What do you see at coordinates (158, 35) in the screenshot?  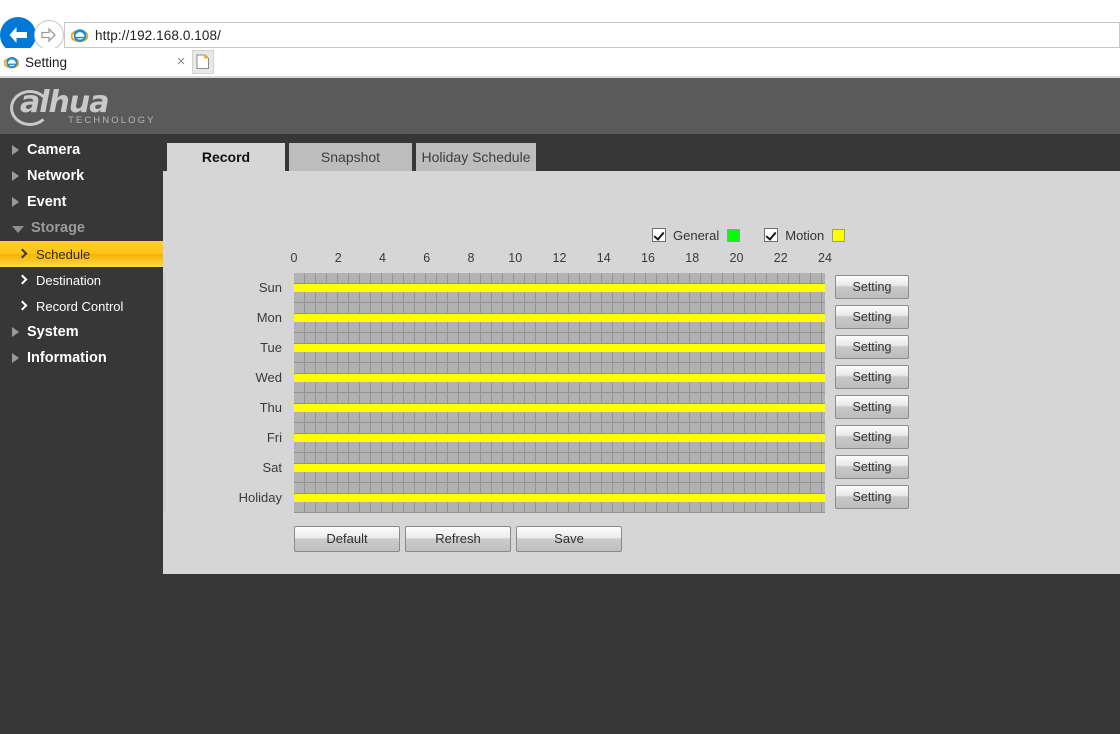 I see `address-text: http://192.168.0.108/` at bounding box center [158, 35].